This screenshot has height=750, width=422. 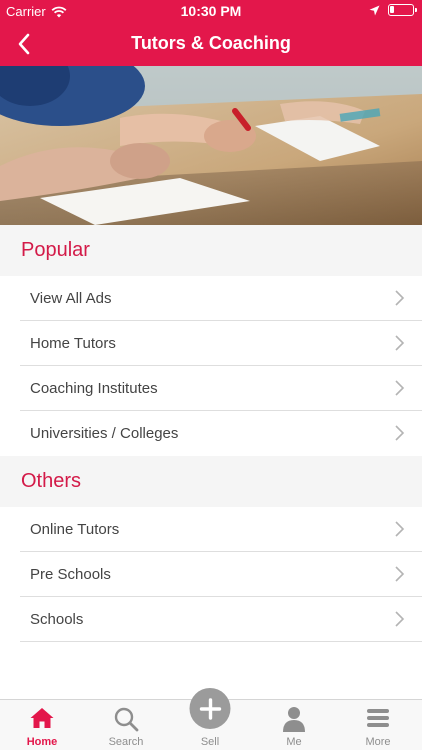 What do you see at coordinates (73, 343) in the screenshot?
I see `list-item-label: Home Tutors` at bounding box center [73, 343].